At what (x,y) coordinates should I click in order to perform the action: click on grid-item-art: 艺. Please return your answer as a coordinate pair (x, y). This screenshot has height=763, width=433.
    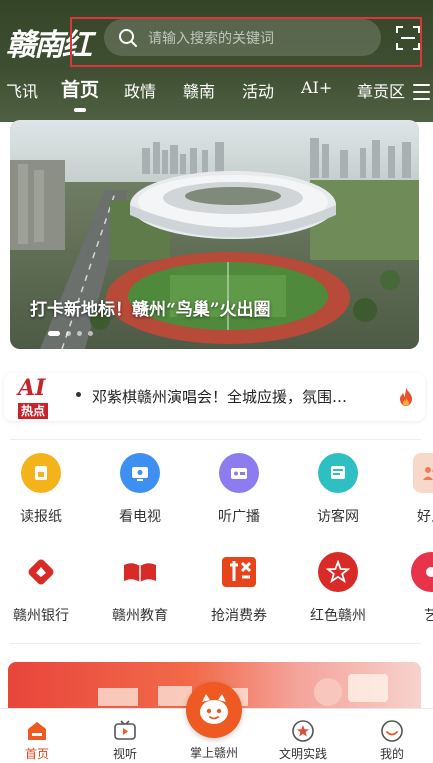
    Looking at the image, I should click on (412, 588).